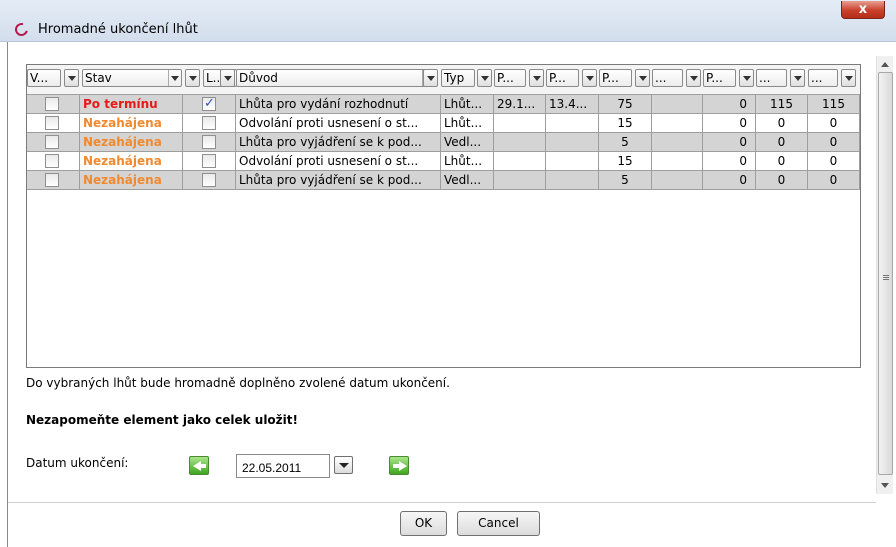  Describe the element at coordinates (199, 465) in the screenshot. I see `previous-day-button` at that location.